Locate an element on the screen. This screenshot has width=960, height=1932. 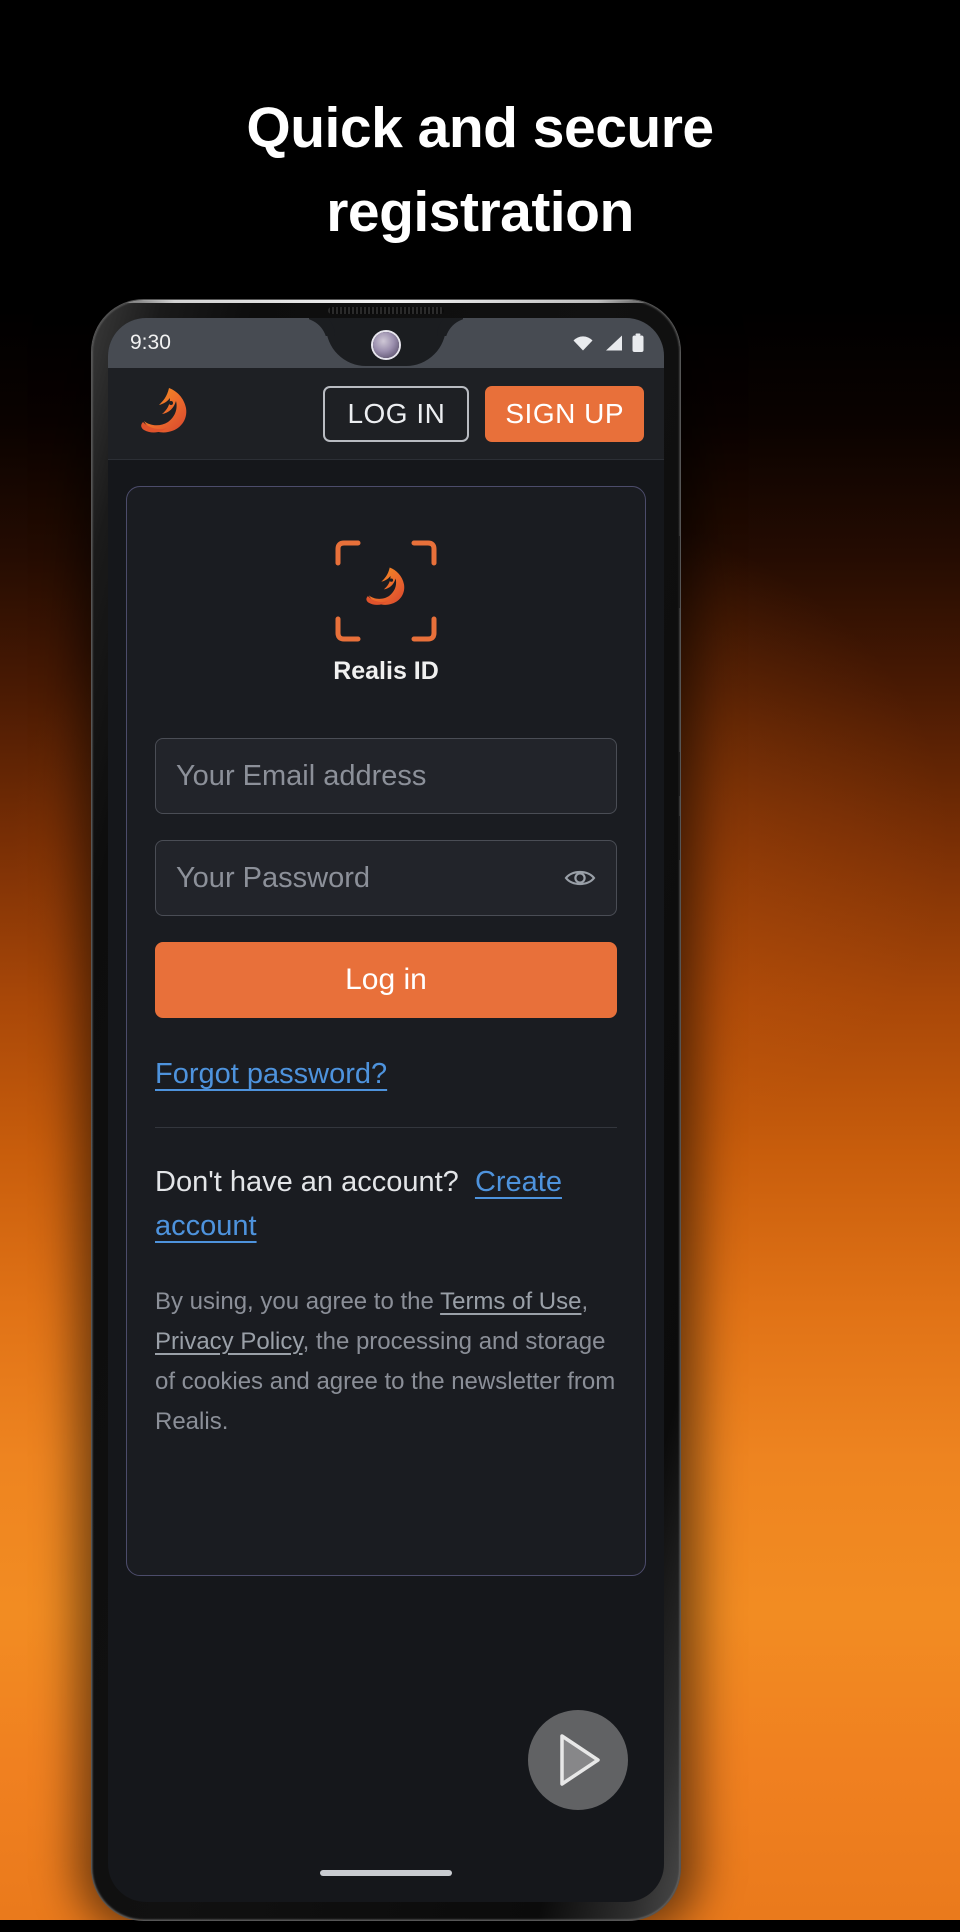
forgot-password-link: Forgot password? is located at coordinates (271, 1074).